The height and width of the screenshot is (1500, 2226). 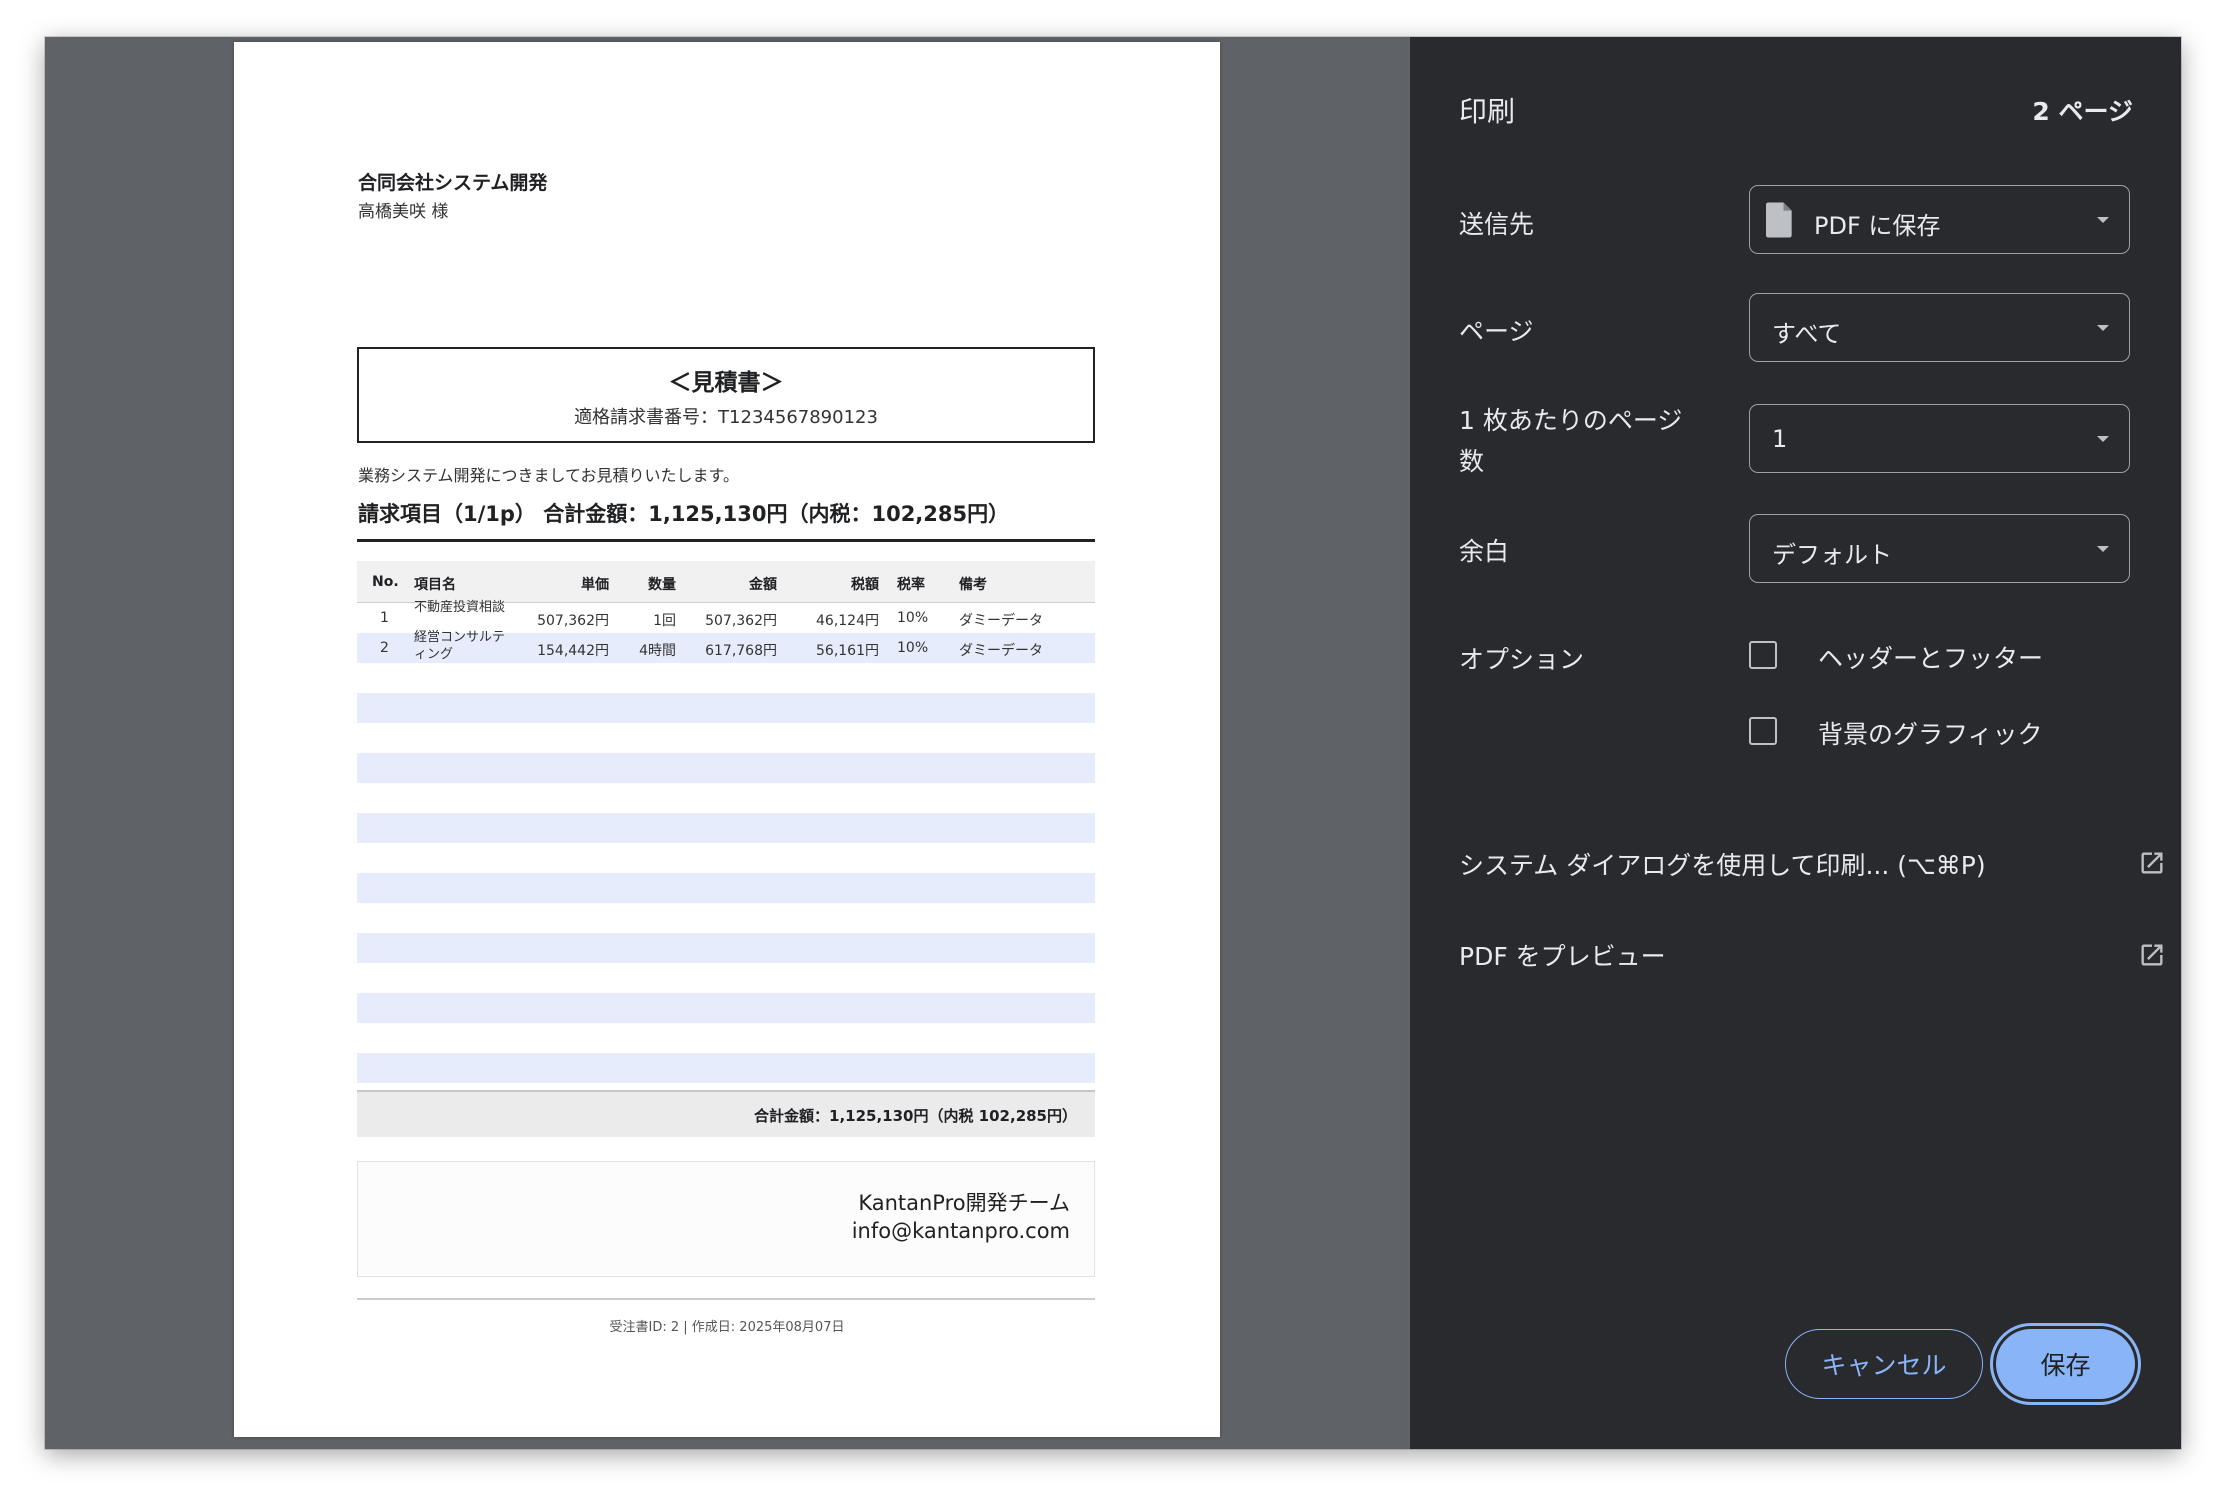 What do you see at coordinates (1562, 955) in the screenshot?
I see `pdf-preview-link: PDF をプレビュー` at bounding box center [1562, 955].